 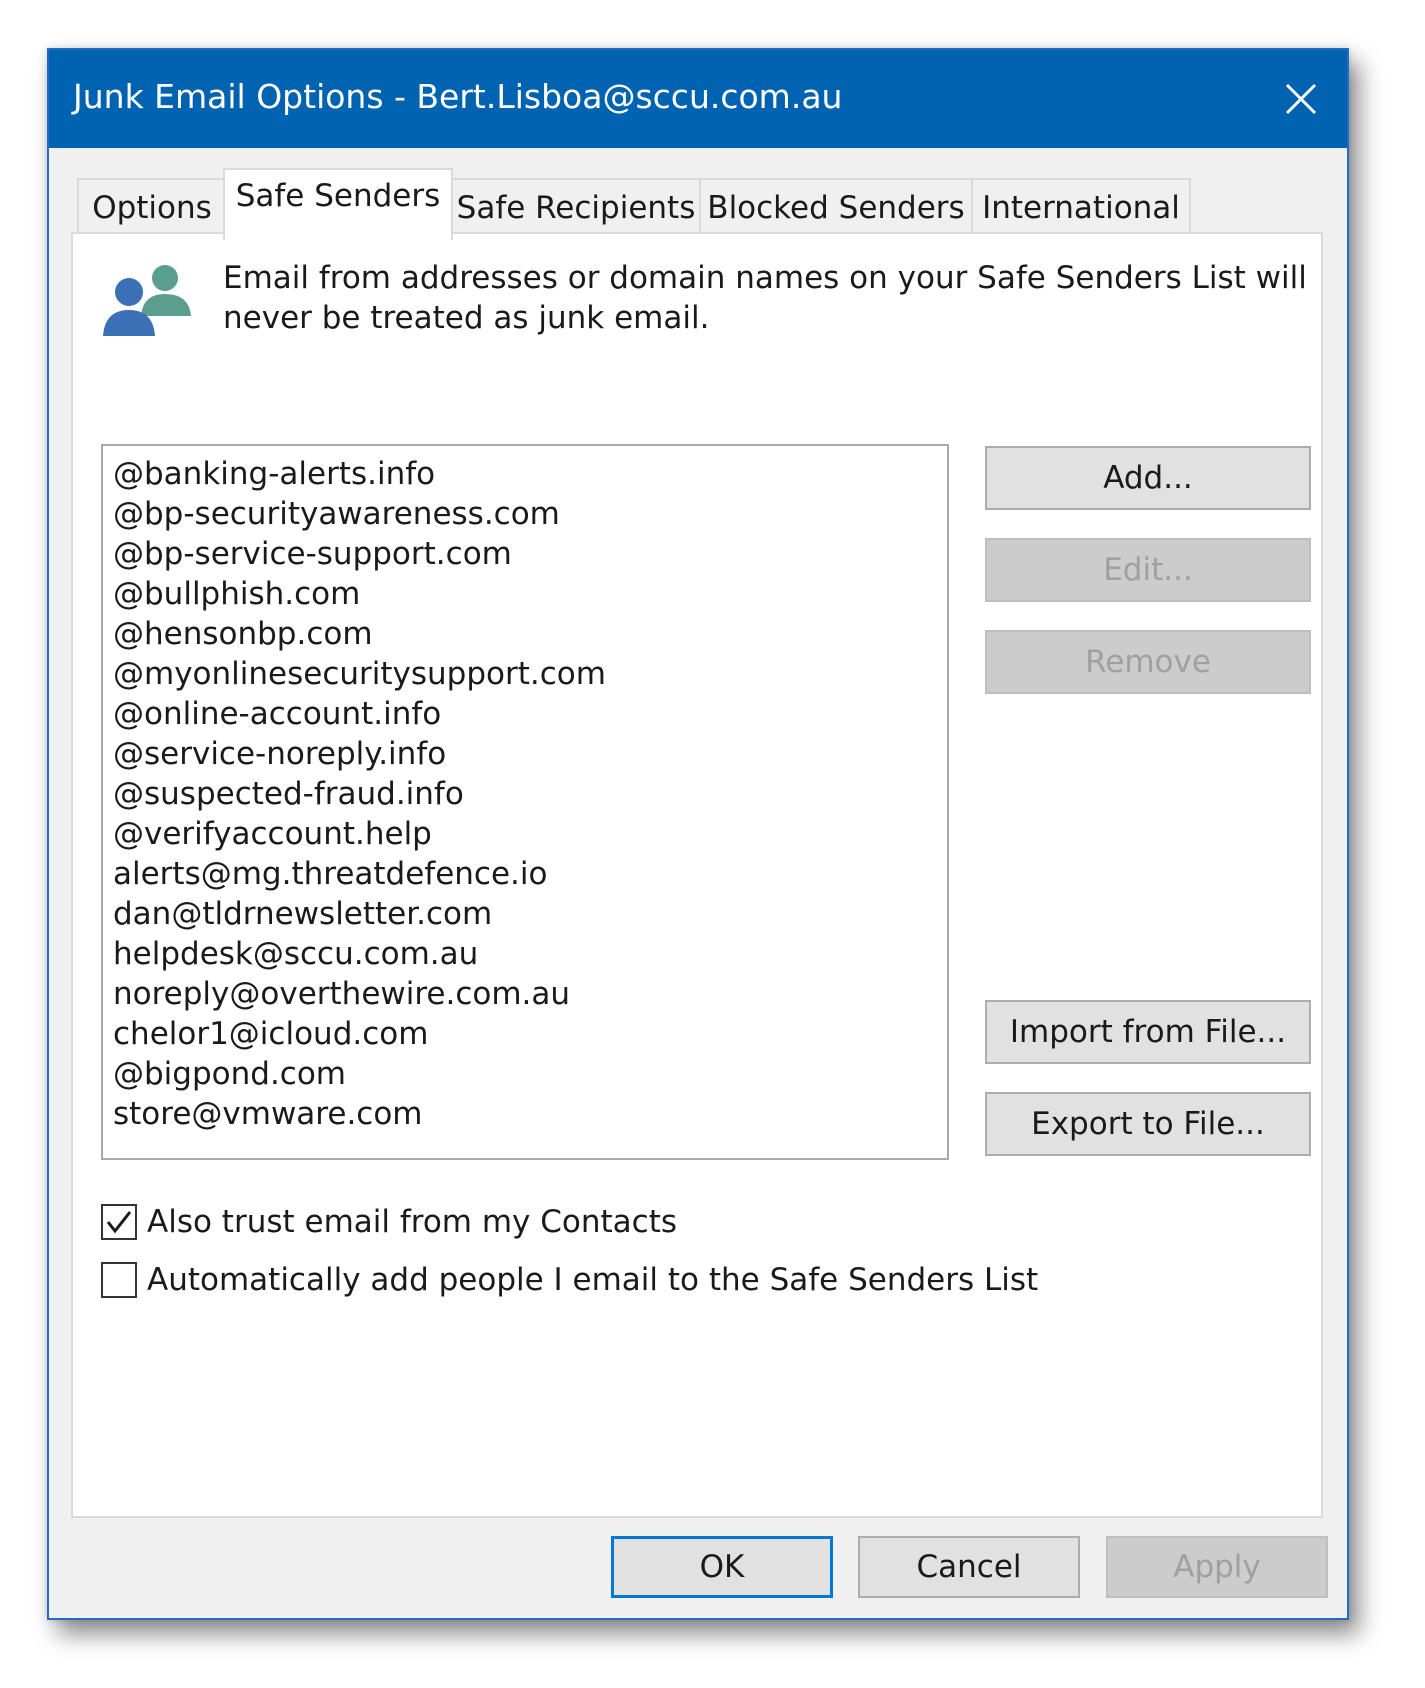 What do you see at coordinates (530, 754) in the screenshot?
I see `safe-sender-item: @service-noreply.info` at bounding box center [530, 754].